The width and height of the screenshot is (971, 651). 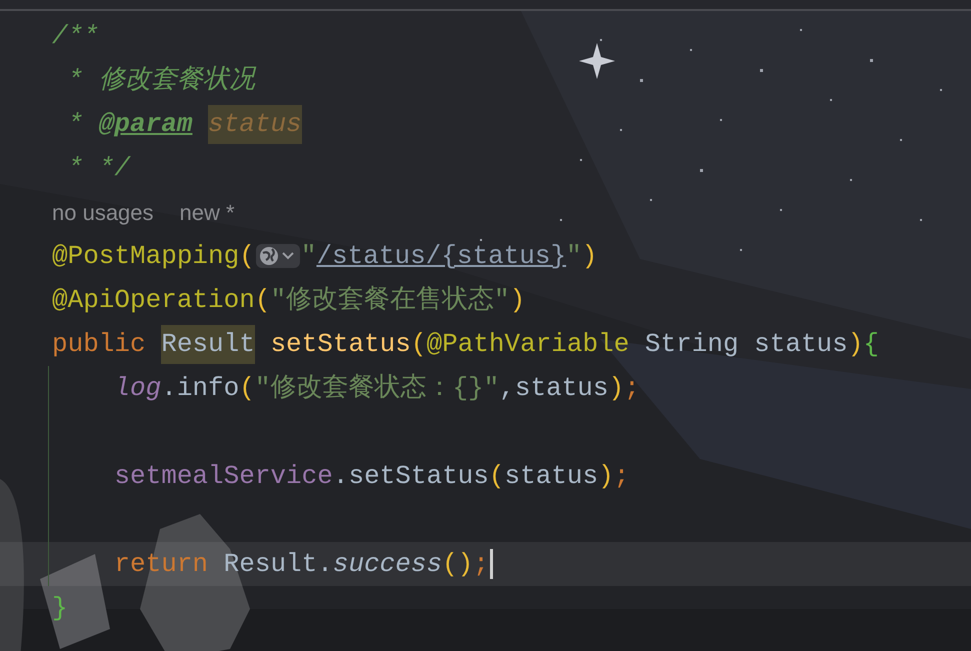 I want to click on code-line: * 修改套餐状况, so click(x=162, y=80).